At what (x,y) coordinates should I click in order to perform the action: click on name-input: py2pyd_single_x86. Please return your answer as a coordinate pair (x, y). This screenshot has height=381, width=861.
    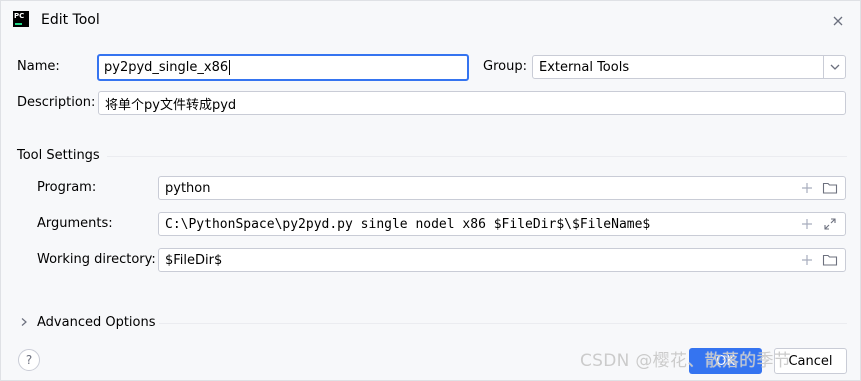
    Looking at the image, I should click on (283, 67).